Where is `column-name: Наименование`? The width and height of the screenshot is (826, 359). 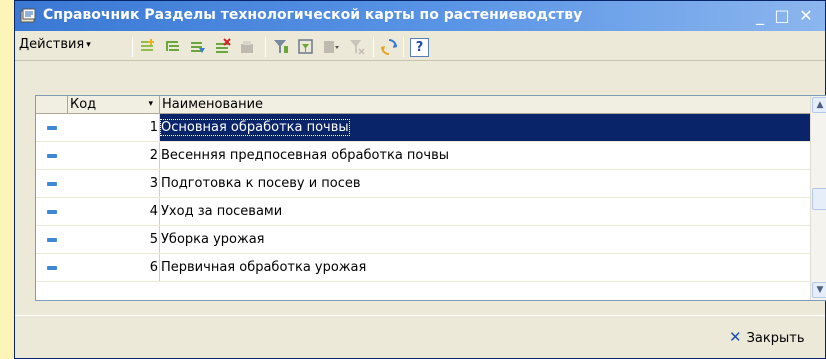 column-name: Наименование is located at coordinates (485, 105).